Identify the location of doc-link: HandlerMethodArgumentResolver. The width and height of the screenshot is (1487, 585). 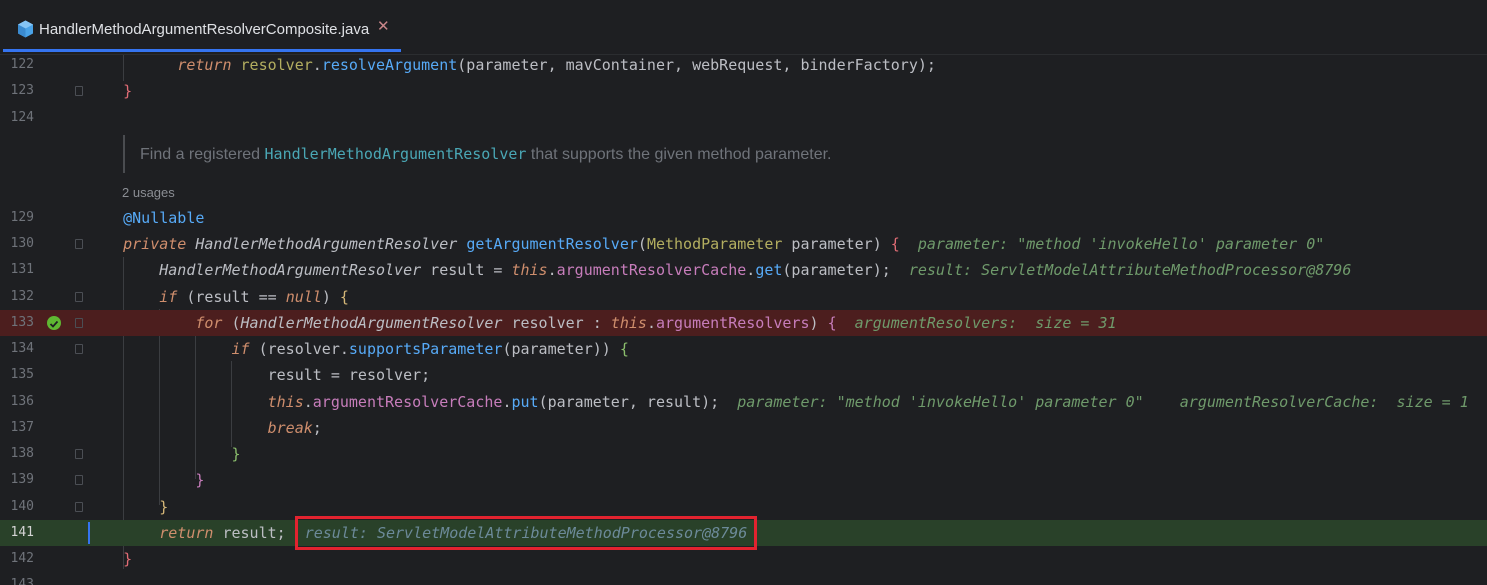
(396, 154).